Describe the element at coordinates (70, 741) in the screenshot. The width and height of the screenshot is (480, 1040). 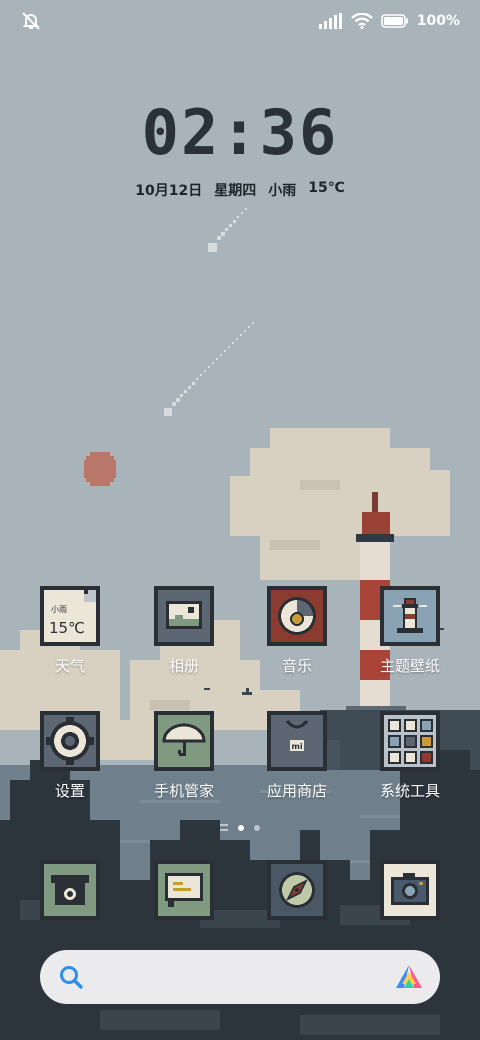
I see `settings-icon` at that location.